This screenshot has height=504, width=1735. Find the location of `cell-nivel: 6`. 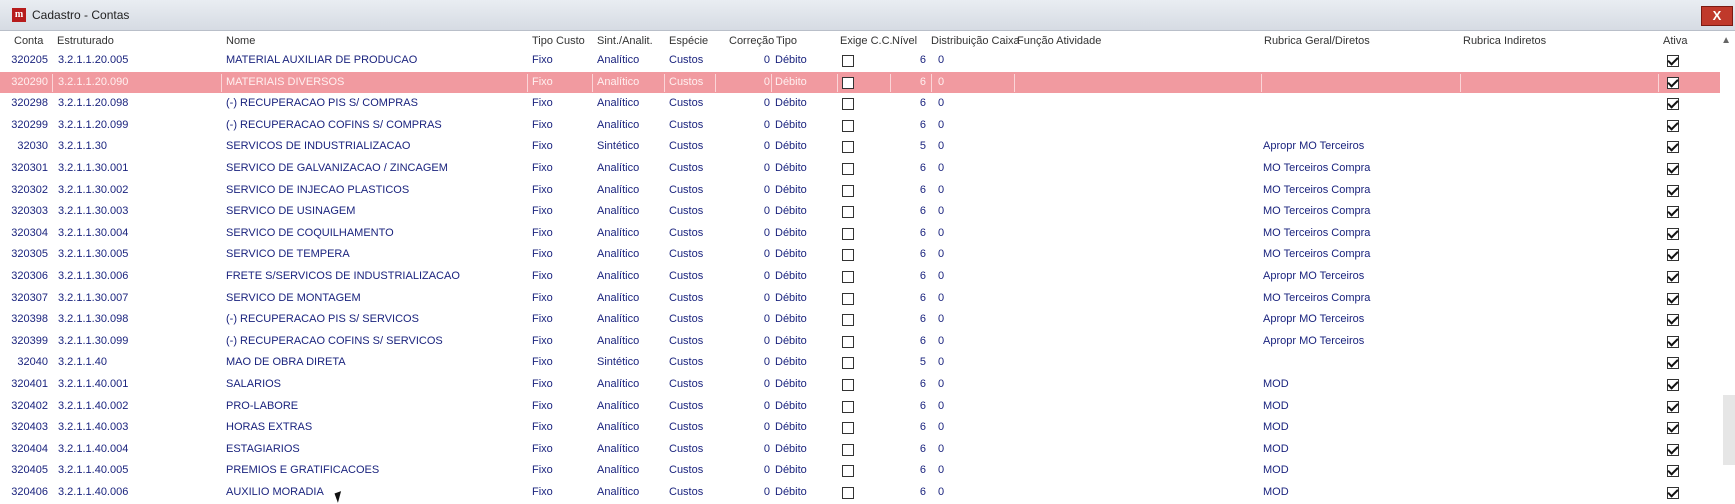

cell-nivel: 6 is located at coordinates (922, 470).